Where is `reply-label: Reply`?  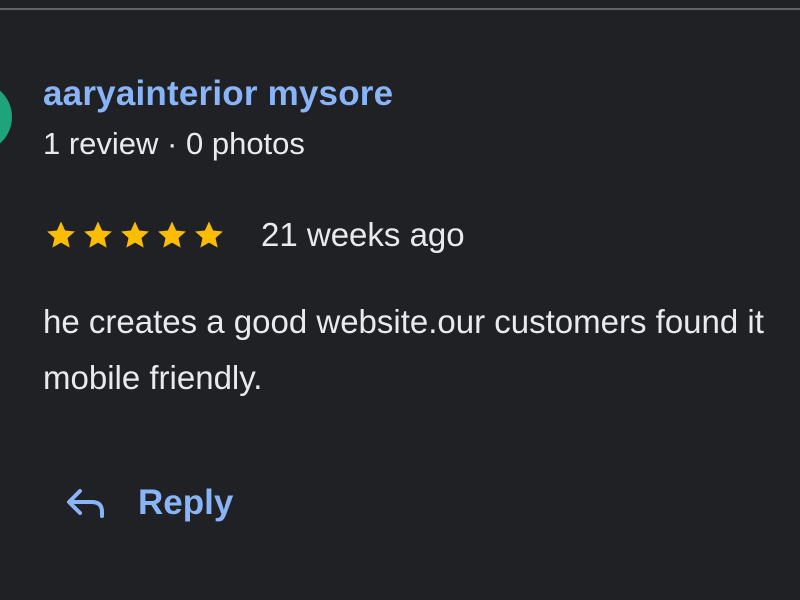
reply-label: Reply is located at coordinates (186, 502).